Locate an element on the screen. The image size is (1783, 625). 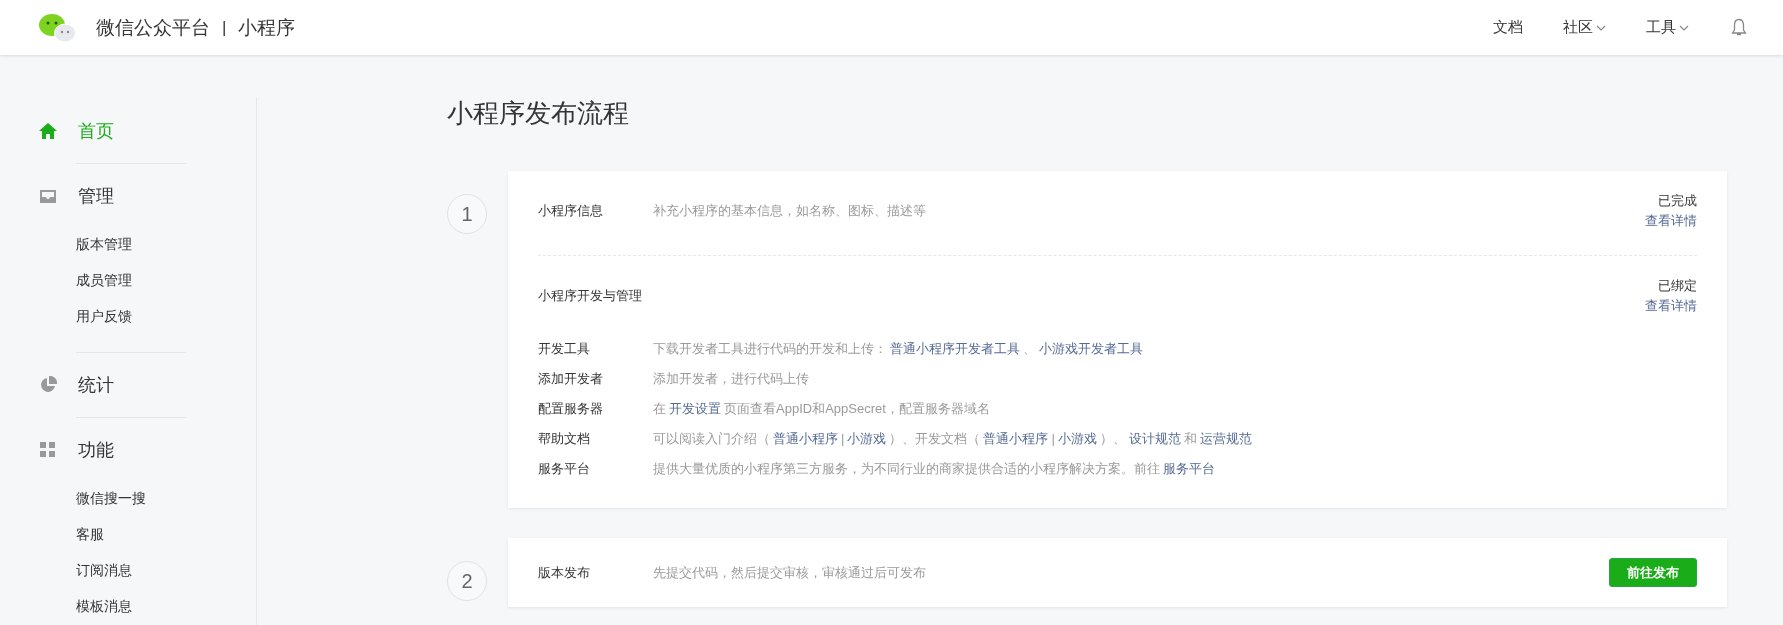
section-description: 补充小程序的基本信息，如名称、图标、描述等 is located at coordinates (789, 210).